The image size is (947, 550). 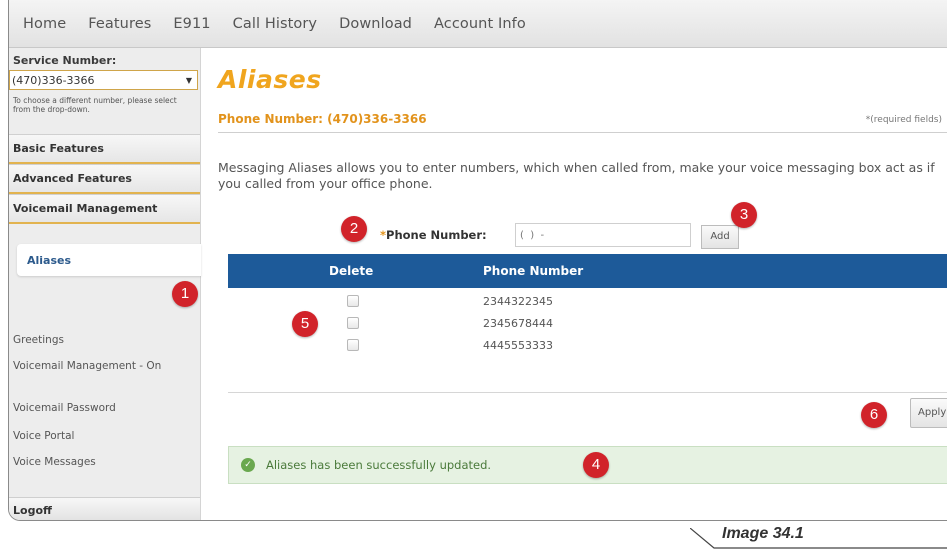 What do you see at coordinates (62, 408) in the screenshot?
I see `sidebar-item-voicemail-password: Voicemail Password` at bounding box center [62, 408].